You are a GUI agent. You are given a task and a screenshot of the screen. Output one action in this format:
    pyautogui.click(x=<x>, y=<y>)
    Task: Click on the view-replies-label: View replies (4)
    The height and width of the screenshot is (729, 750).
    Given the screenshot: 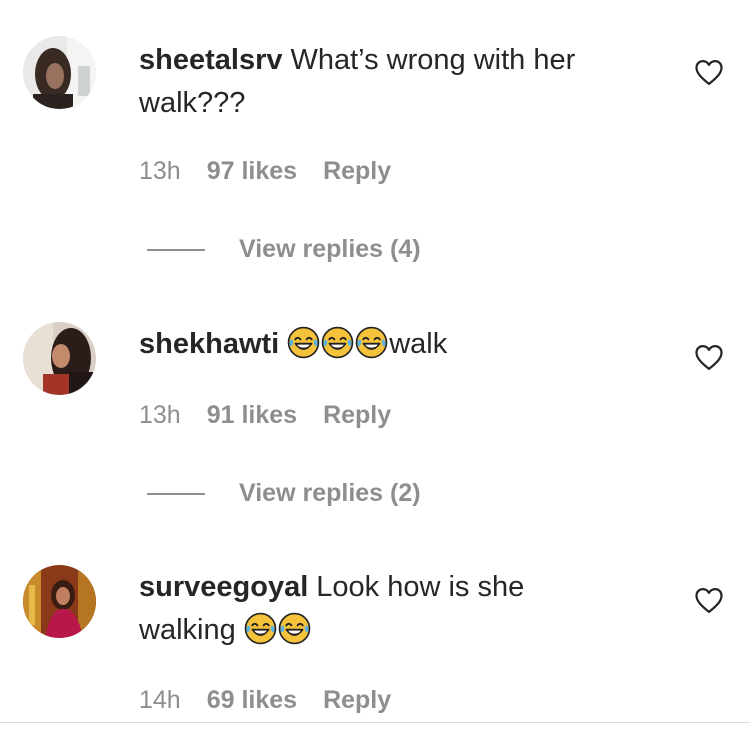 What is the action you would take?
    pyautogui.click(x=330, y=249)
    